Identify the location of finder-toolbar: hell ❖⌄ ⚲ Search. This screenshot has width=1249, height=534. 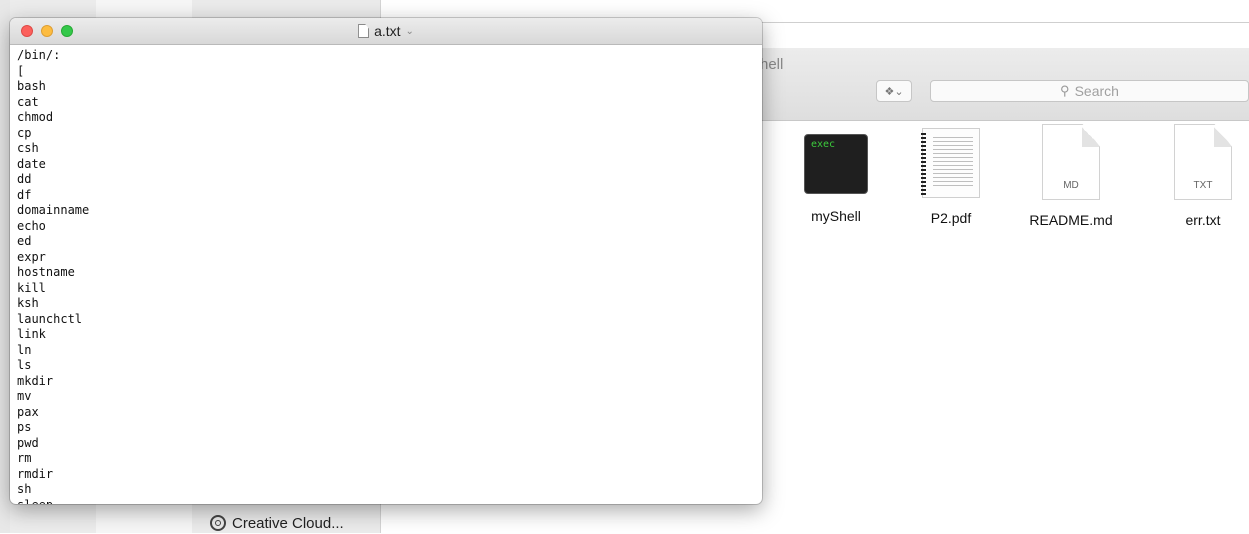
(1004, 84).